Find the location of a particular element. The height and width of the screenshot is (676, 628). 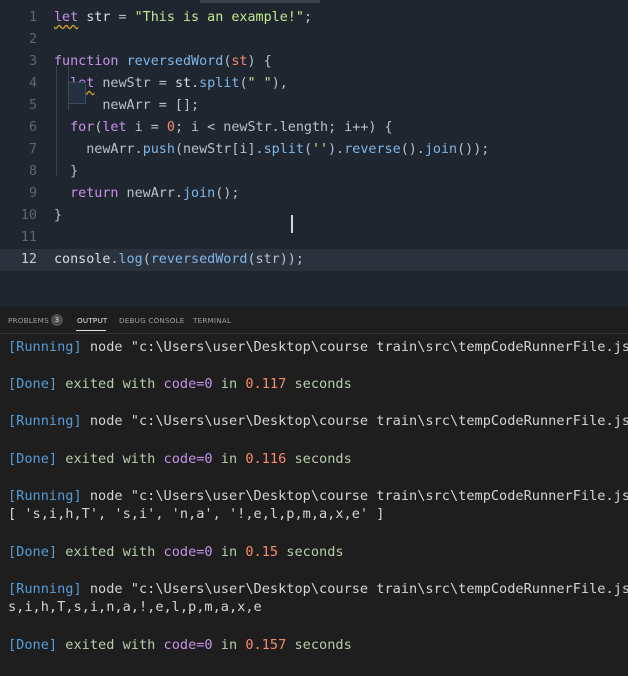

code-token: "This is an example!" is located at coordinates (219, 17).